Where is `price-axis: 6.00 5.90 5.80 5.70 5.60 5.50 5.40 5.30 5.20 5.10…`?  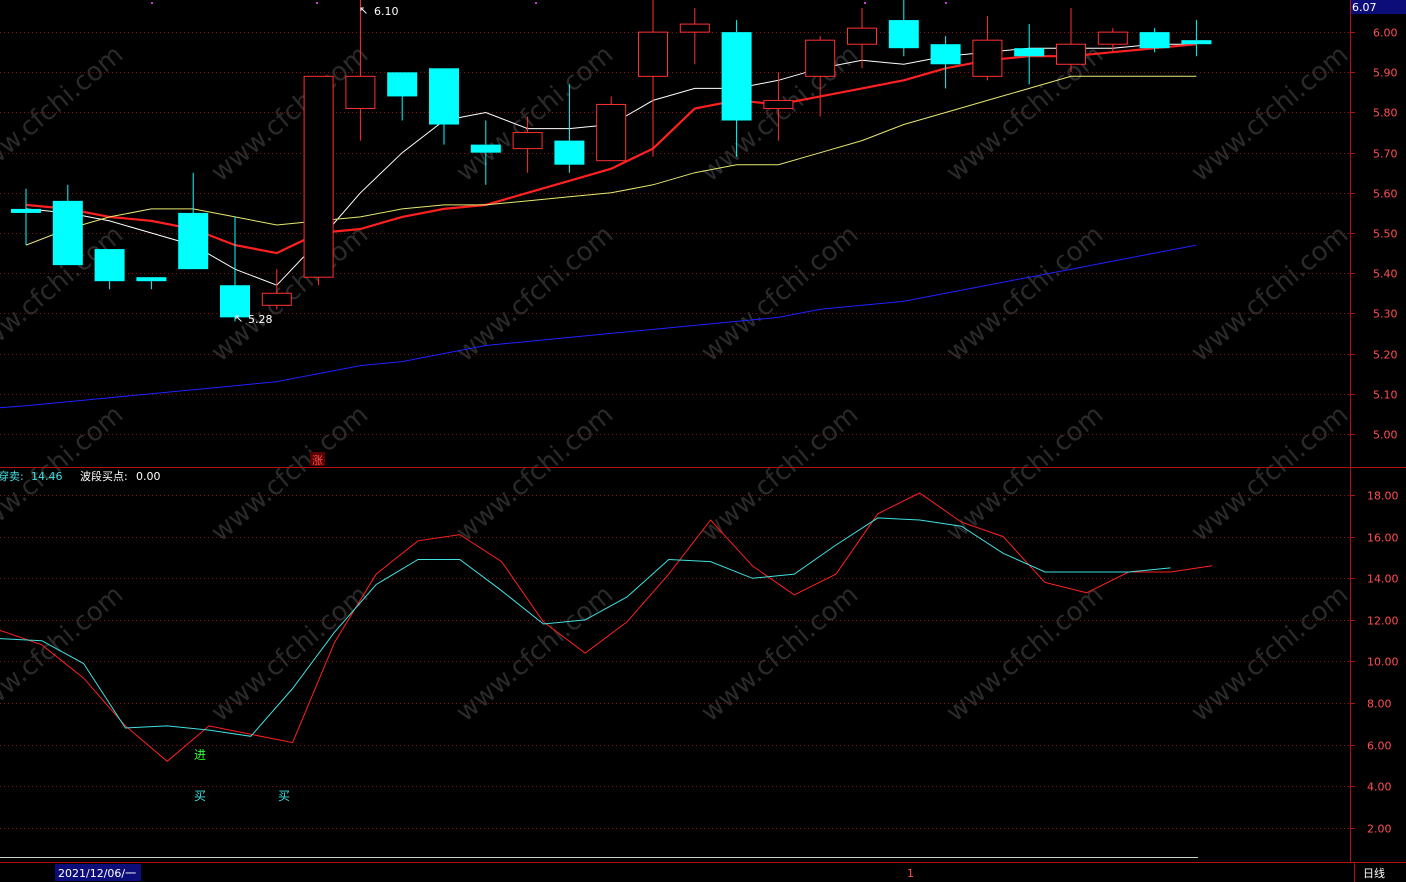
price-axis: 6.00 5.90 5.80 5.70 5.60 5.50 5.40 5.30 5.20 5.10… is located at coordinates (1374, 234).